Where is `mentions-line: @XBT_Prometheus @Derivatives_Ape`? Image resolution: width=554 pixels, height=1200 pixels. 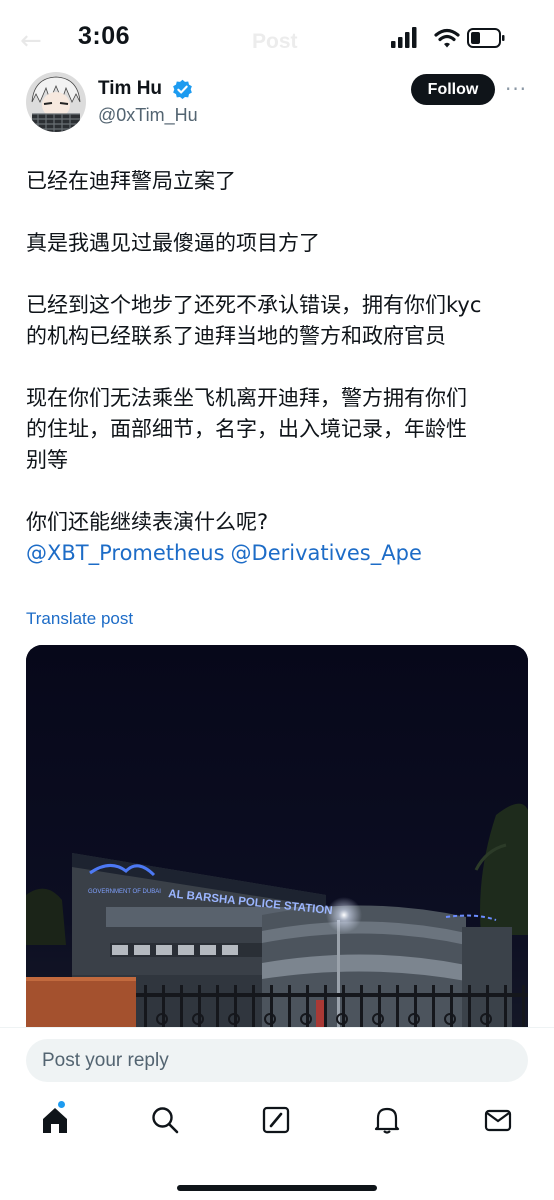 mentions-line: @XBT_Prometheus @Derivatives_Ape is located at coordinates (278, 553).